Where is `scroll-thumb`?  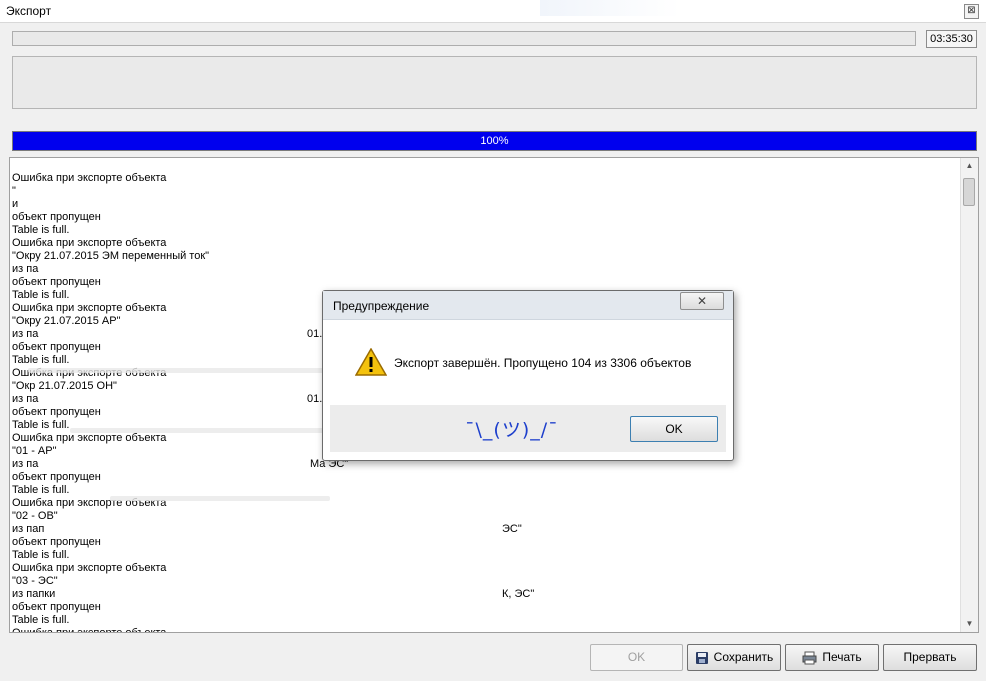
scroll-thumb is located at coordinates (969, 192).